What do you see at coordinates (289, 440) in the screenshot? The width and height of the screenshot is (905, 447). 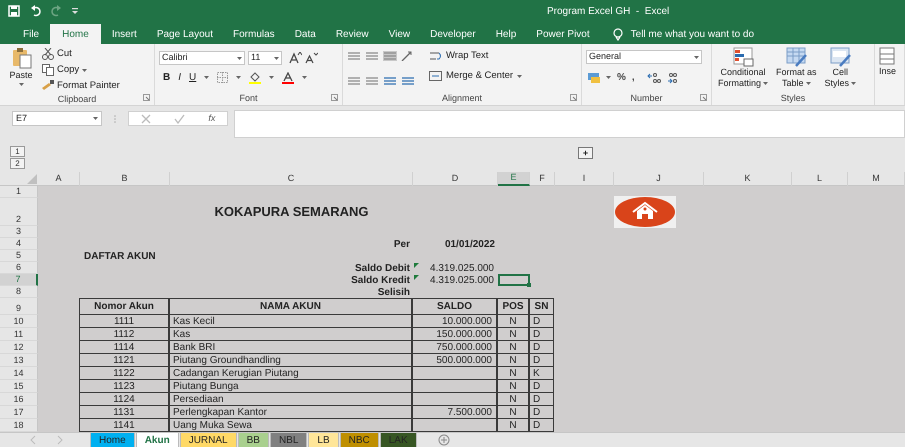 I see `sheet-tab: NBL` at bounding box center [289, 440].